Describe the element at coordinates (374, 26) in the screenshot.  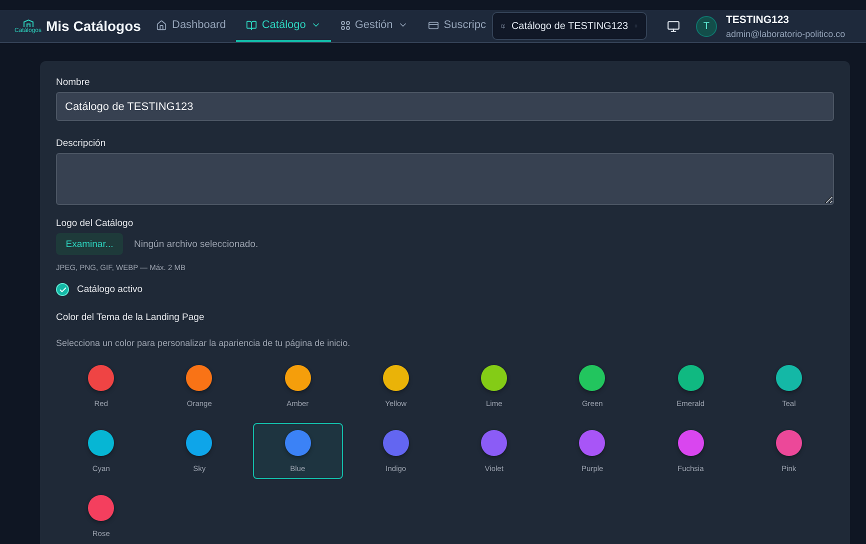
I see `nav-tab: Gestión` at that location.